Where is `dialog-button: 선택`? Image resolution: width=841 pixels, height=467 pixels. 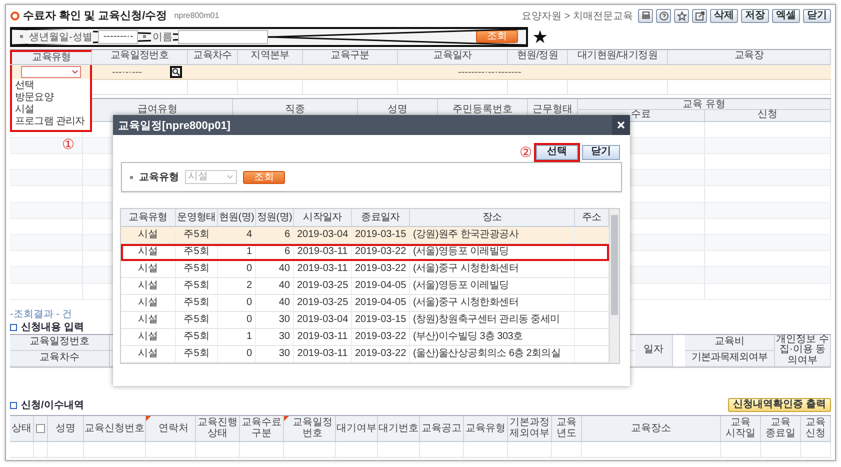
dialog-button: 선택 is located at coordinates (557, 152).